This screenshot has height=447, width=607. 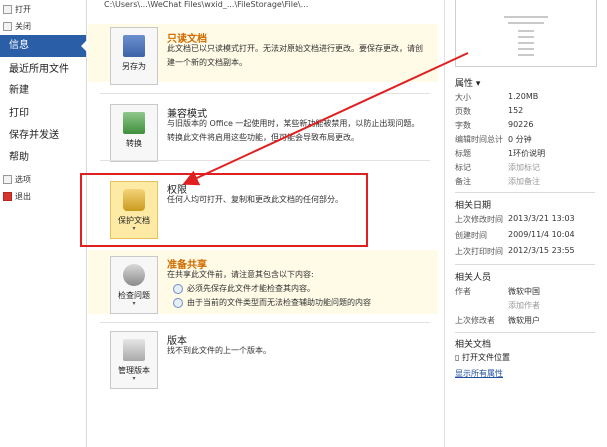 I want to click on manage-versions-button: 管理版本 ▾, so click(x=134, y=360).